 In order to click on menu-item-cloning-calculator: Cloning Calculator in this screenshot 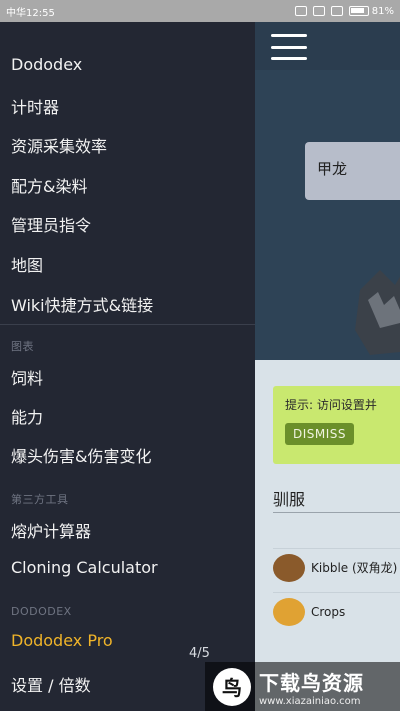, I will do `click(84, 567)`.